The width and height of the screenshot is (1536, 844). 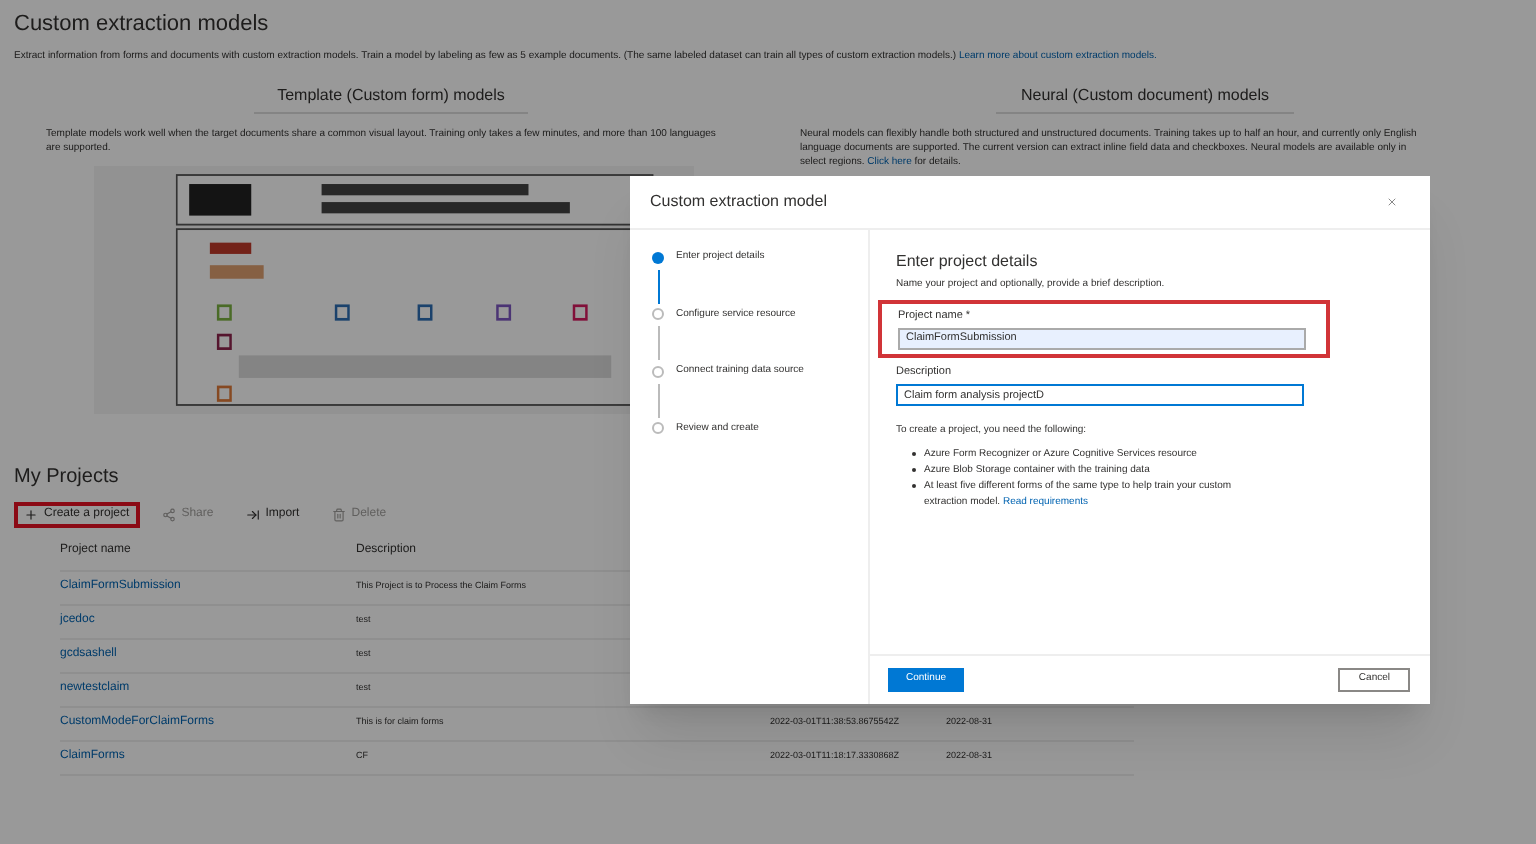 What do you see at coordinates (968, 262) in the screenshot?
I see `dialog-heading: Enter project details` at bounding box center [968, 262].